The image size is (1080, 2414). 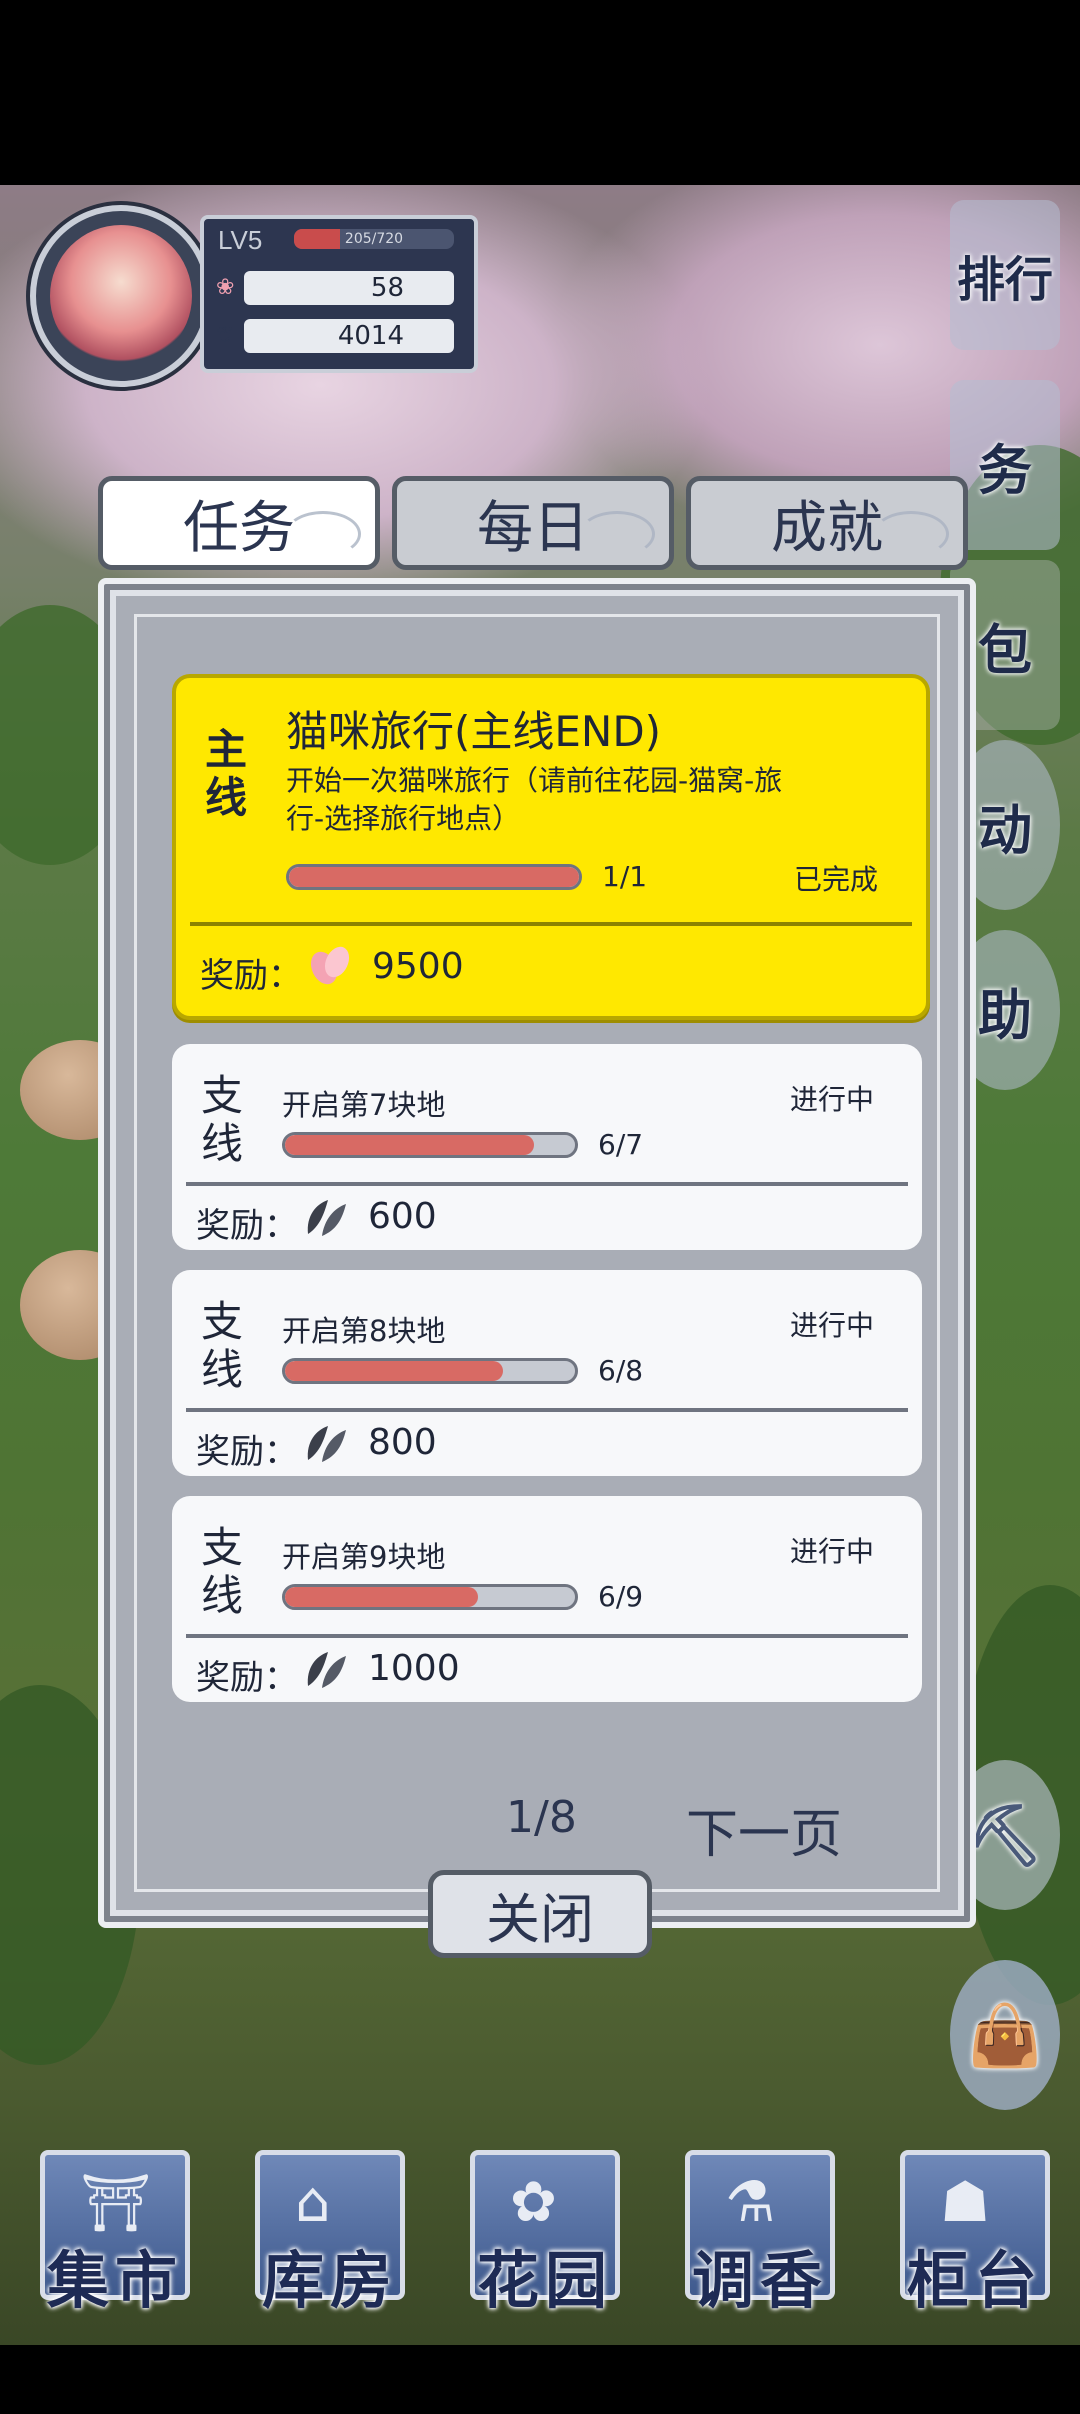 I want to click on quest-title: 开启第7块地, so click(x=364, y=1105).